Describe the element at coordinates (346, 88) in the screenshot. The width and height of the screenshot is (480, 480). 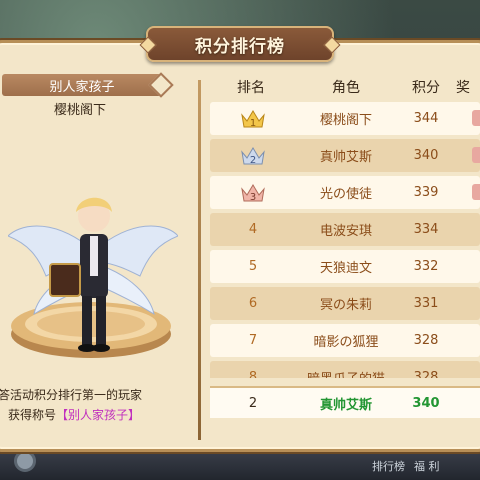
I see `header-name: 角色` at that location.